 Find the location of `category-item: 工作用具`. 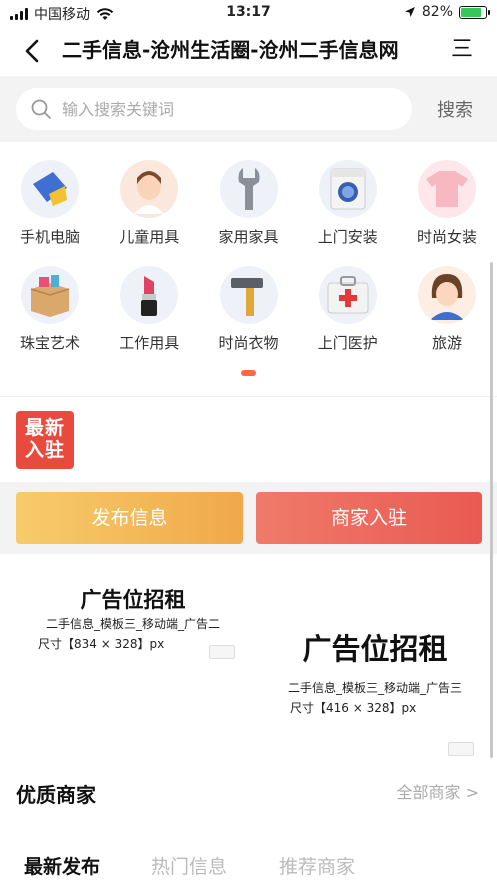

category-item: 工作用具 is located at coordinates (149, 309).